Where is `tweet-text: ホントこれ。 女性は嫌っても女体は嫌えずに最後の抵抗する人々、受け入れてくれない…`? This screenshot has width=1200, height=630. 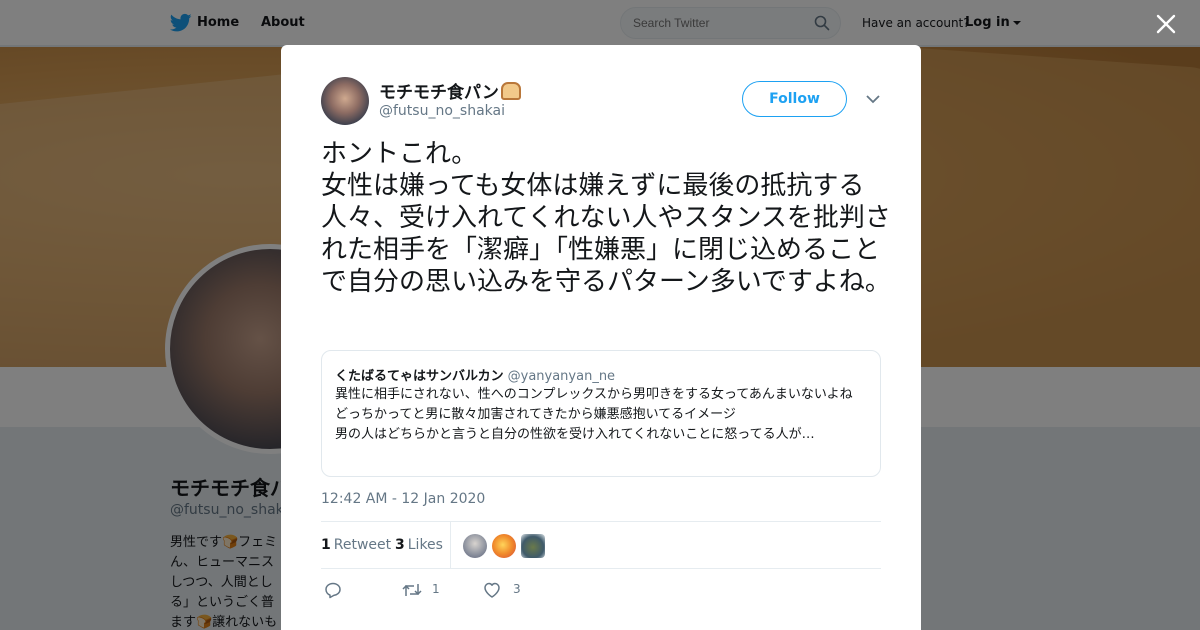
tweet-text: ホントこれ。 女性は嫌っても女体は嫌えずに最後の抵抗する人々、受け入れてくれない… is located at coordinates (606, 218).